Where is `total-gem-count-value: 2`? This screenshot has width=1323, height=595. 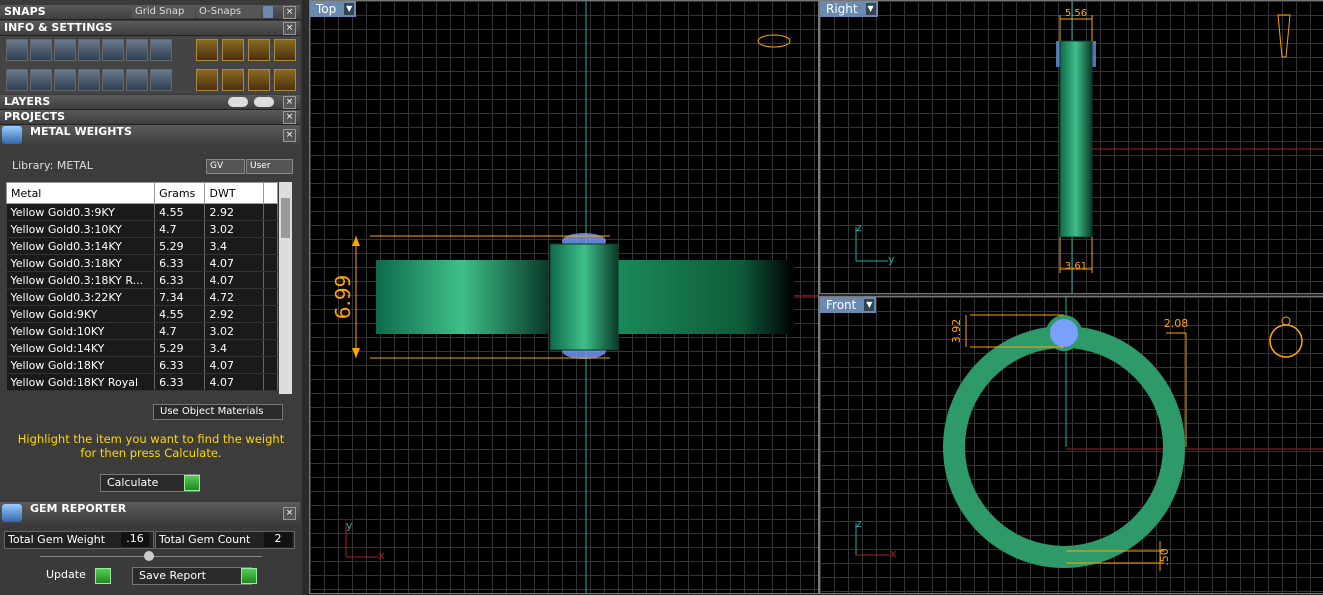 total-gem-count-value: 2 is located at coordinates (278, 539).